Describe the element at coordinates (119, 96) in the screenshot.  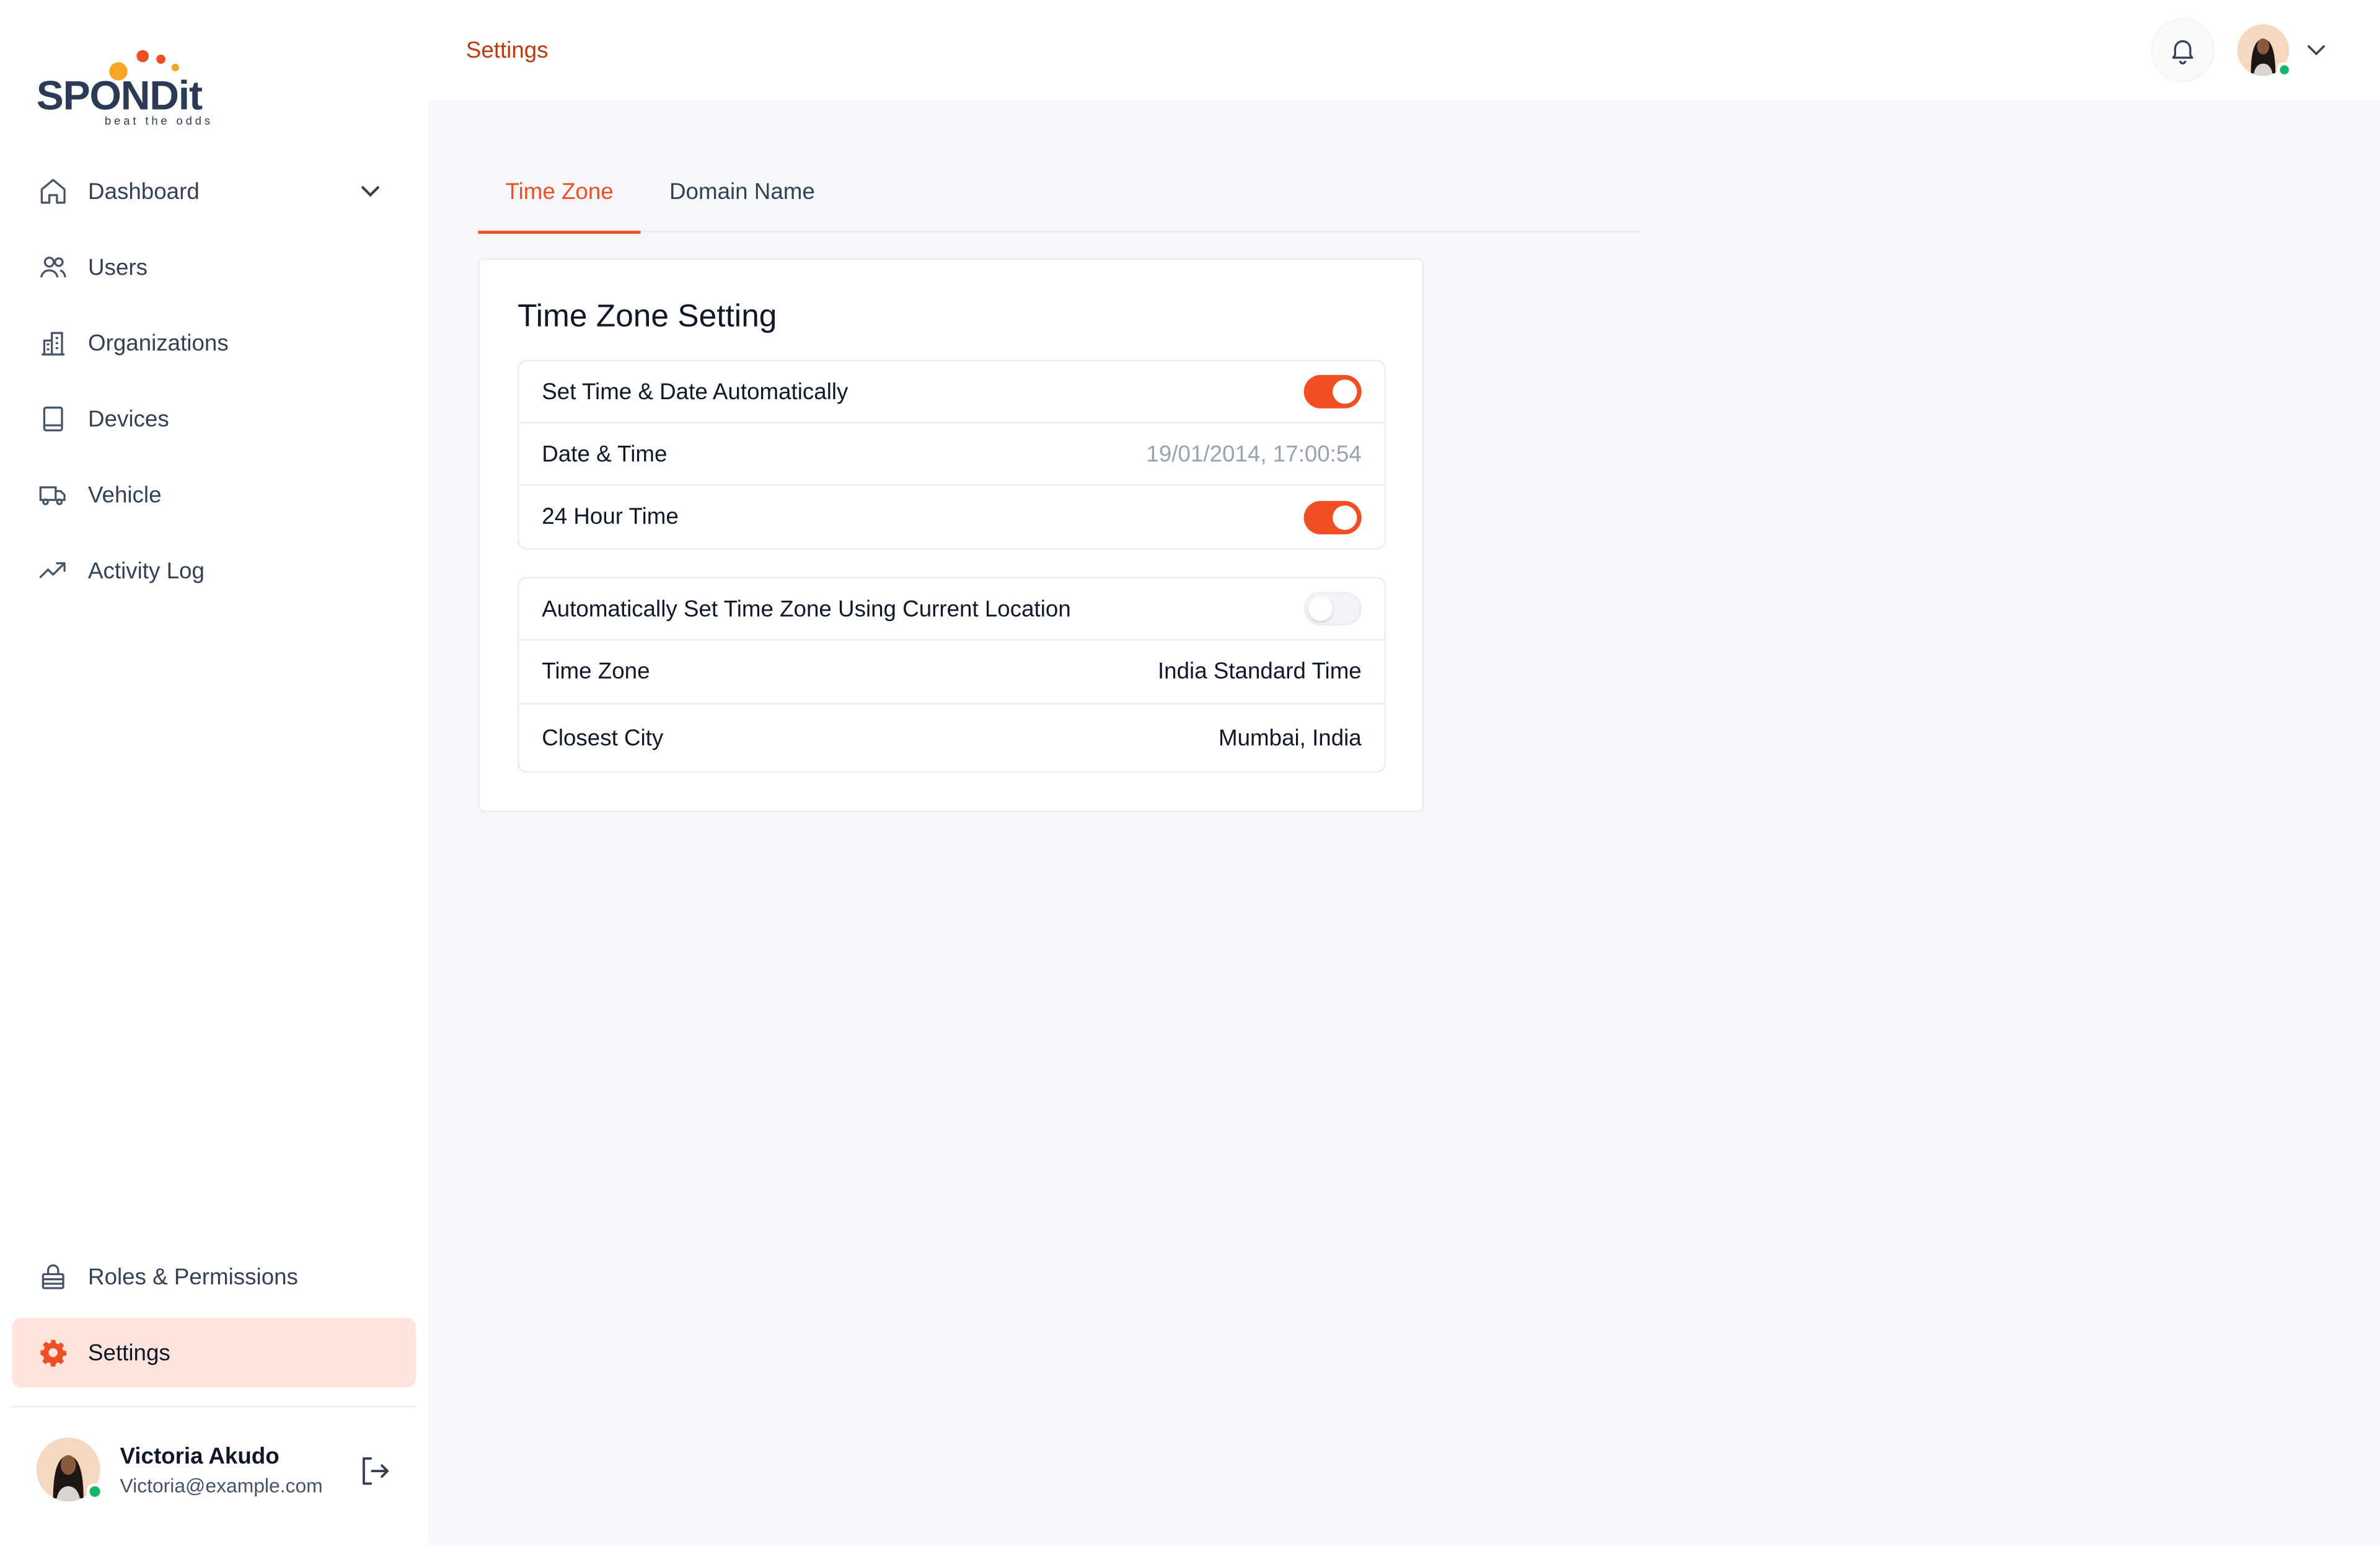
I see `logo-wordmark: SPONDit` at that location.